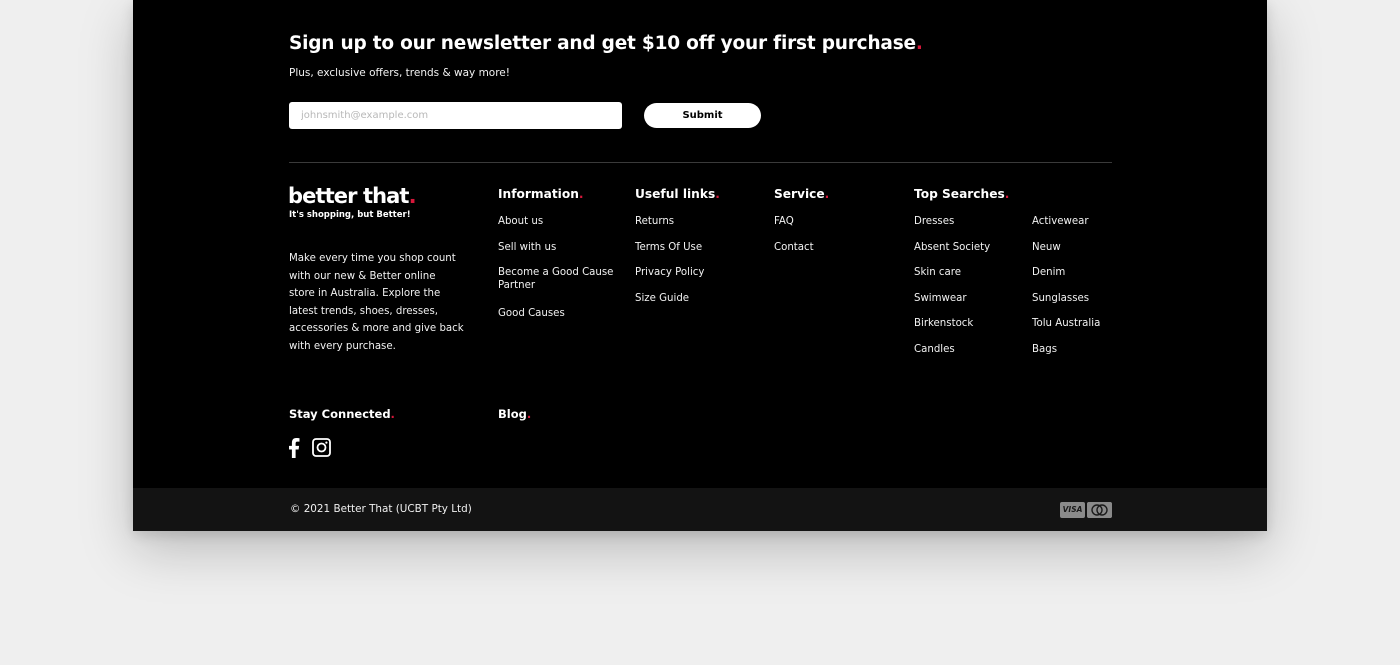 Image resolution: width=1400 pixels, height=665 pixels. I want to click on list-item: Skin care, so click(952, 279).